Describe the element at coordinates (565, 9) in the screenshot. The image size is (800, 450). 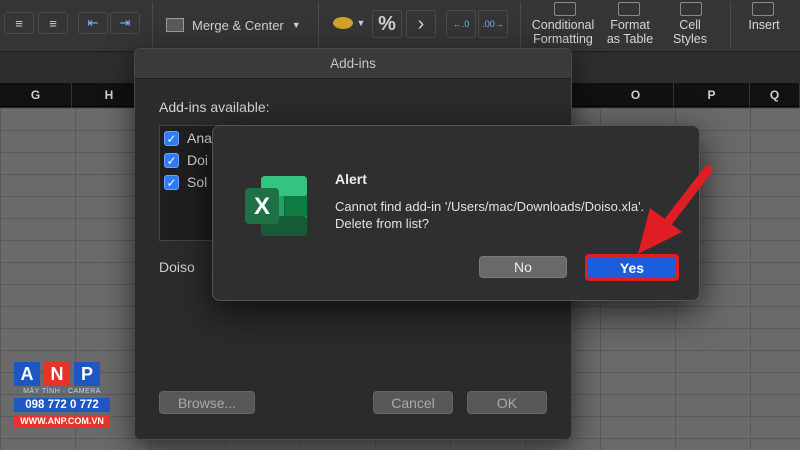
I see `conditional-formatting-icon` at that location.